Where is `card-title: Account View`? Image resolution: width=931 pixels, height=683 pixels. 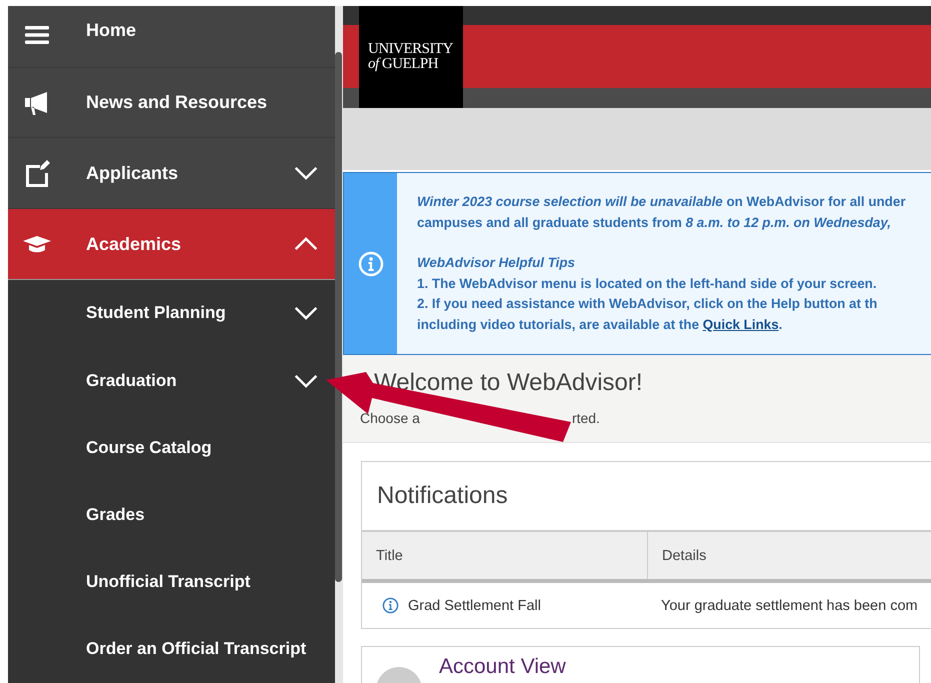
card-title: Account View is located at coordinates (502, 667).